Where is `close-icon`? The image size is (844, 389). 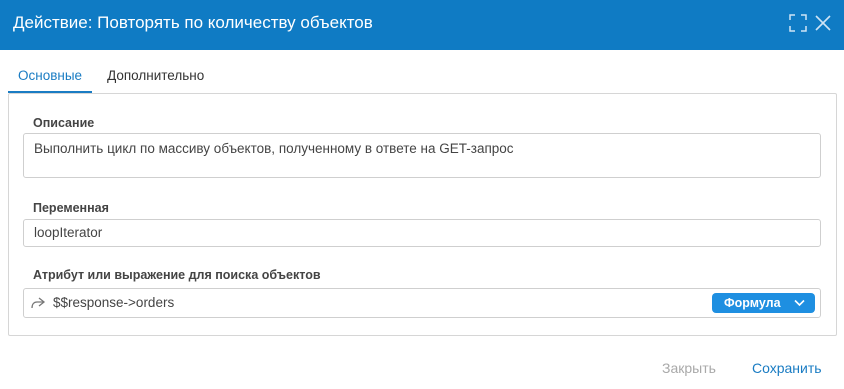
close-icon is located at coordinates (824, 24).